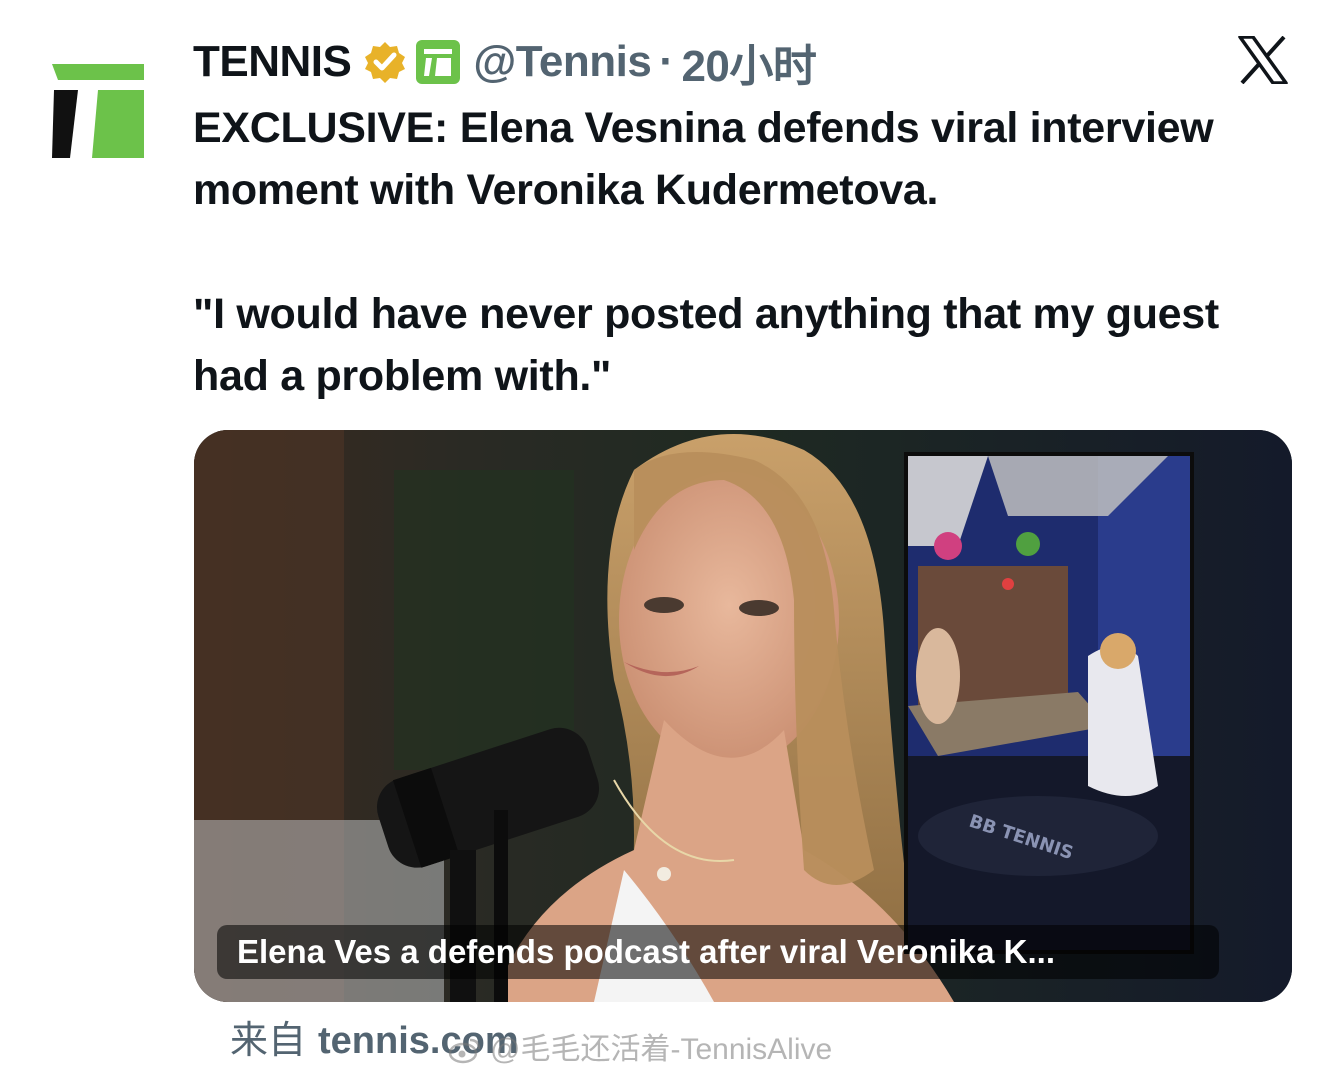 Image resolution: width=1320 pixels, height=1081 pixels. I want to click on weibo-logo-icon, so click(464, 1051).